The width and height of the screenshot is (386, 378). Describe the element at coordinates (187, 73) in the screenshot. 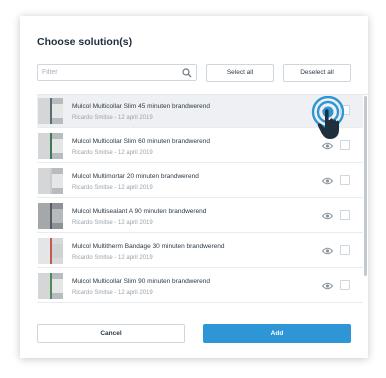

I see `search-icon` at that location.